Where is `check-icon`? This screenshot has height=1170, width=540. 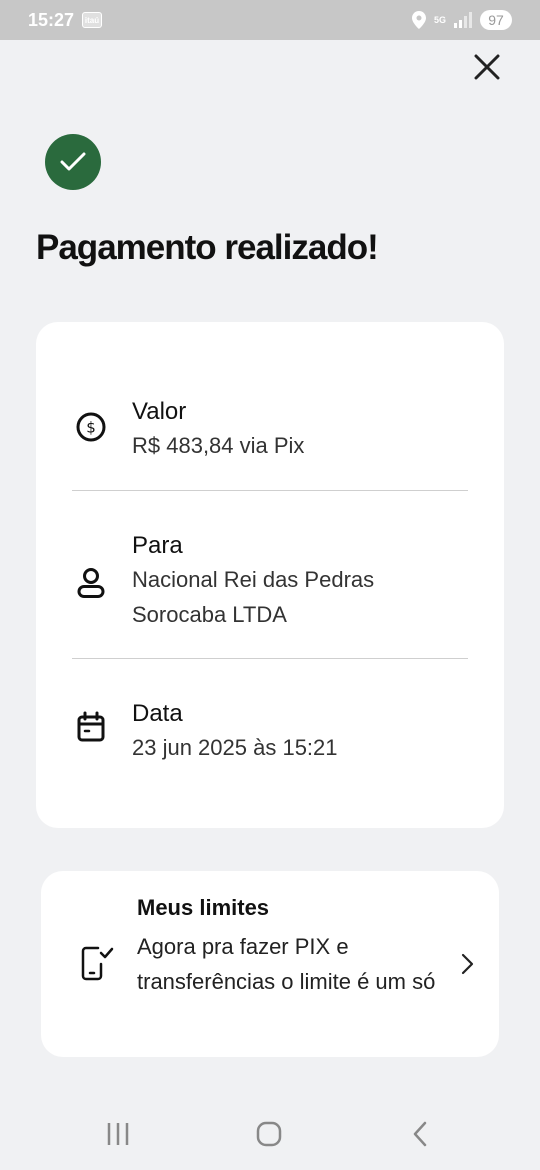 check-icon is located at coordinates (73, 161).